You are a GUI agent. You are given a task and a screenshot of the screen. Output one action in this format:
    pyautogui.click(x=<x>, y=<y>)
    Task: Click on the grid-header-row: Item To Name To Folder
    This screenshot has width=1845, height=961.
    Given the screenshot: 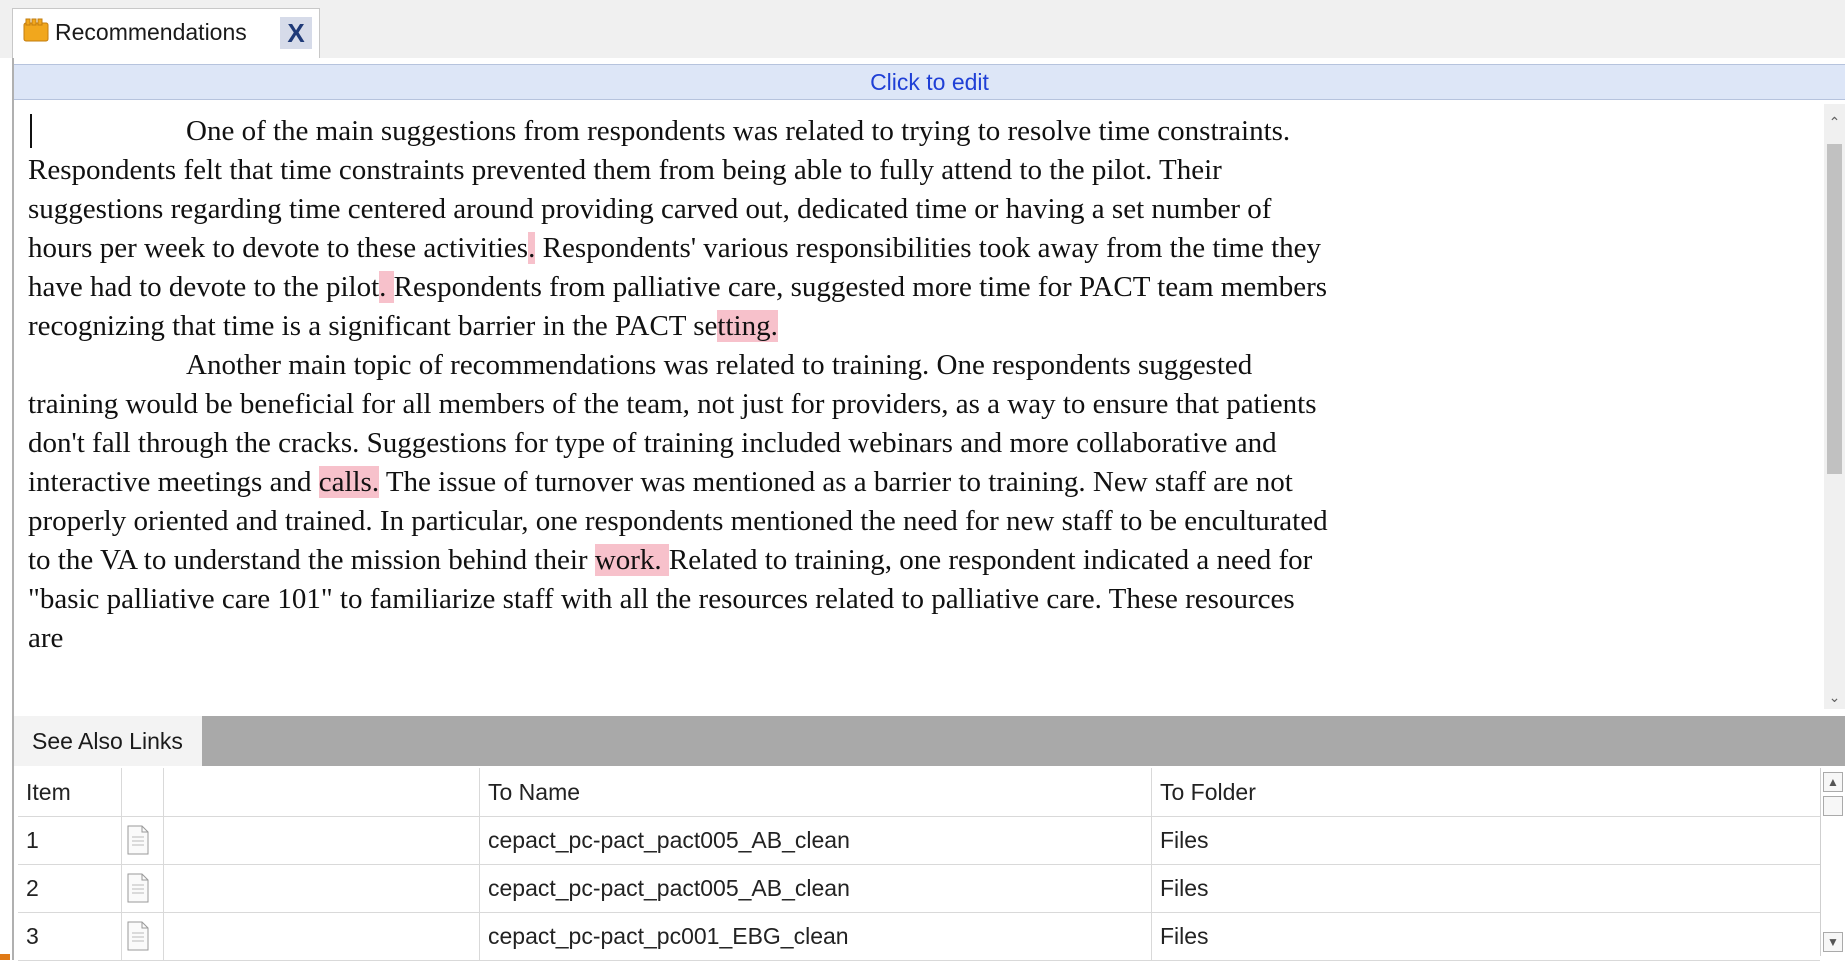 What is the action you would take?
    pyautogui.click(x=919, y=792)
    